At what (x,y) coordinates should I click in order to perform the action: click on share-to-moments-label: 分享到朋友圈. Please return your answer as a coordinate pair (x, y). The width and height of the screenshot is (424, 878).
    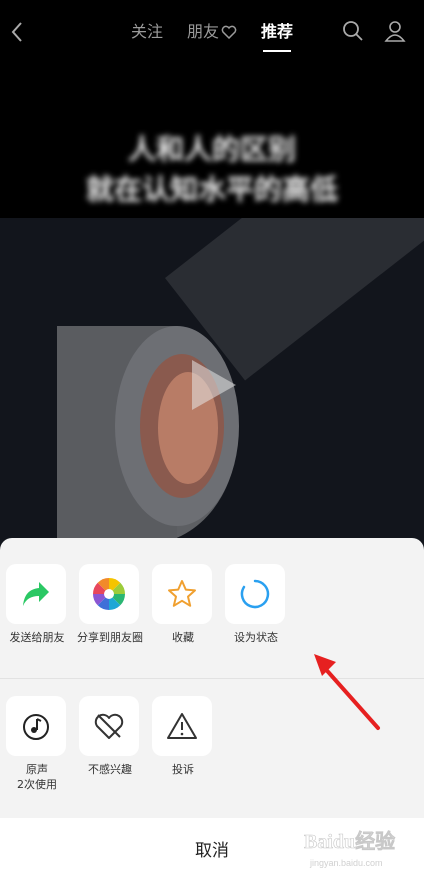
    Looking at the image, I should click on (110, 637).